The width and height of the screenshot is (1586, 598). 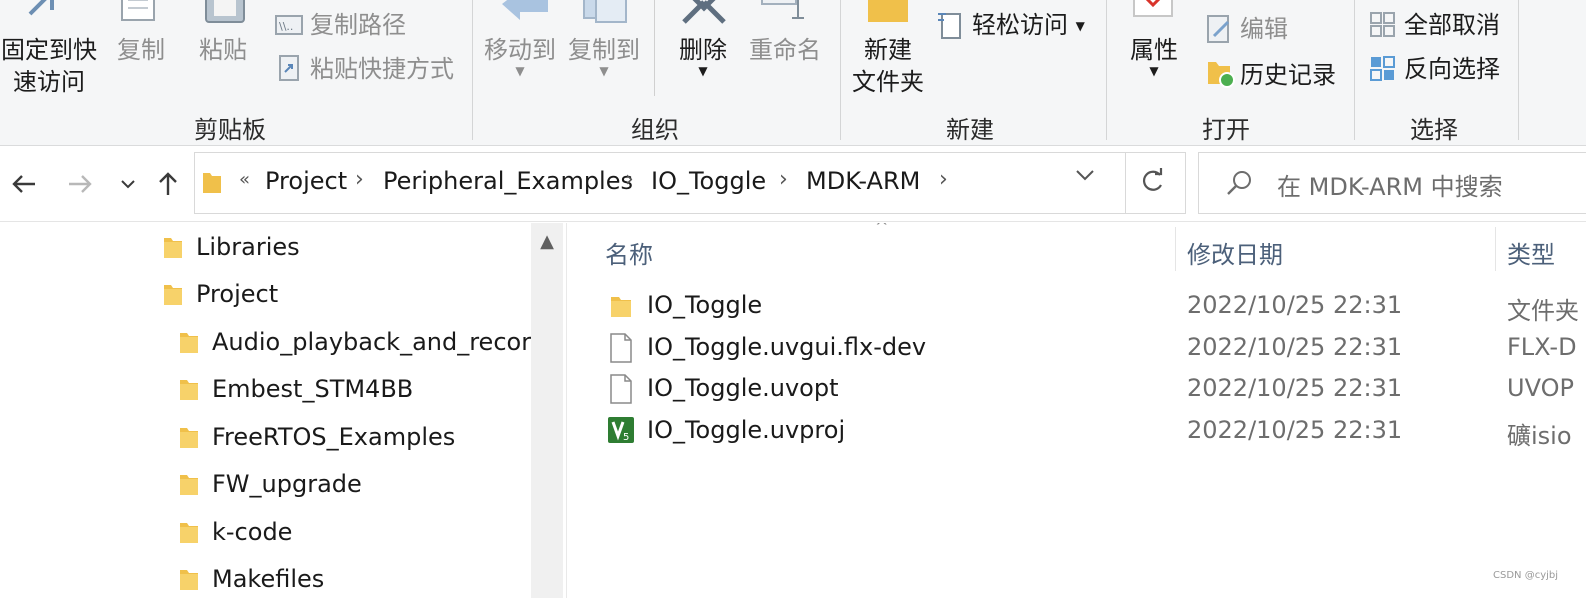 I want to click on breadcrumb-peripheral-examples: Peripheral_Examples, so click(x=508, y=181).